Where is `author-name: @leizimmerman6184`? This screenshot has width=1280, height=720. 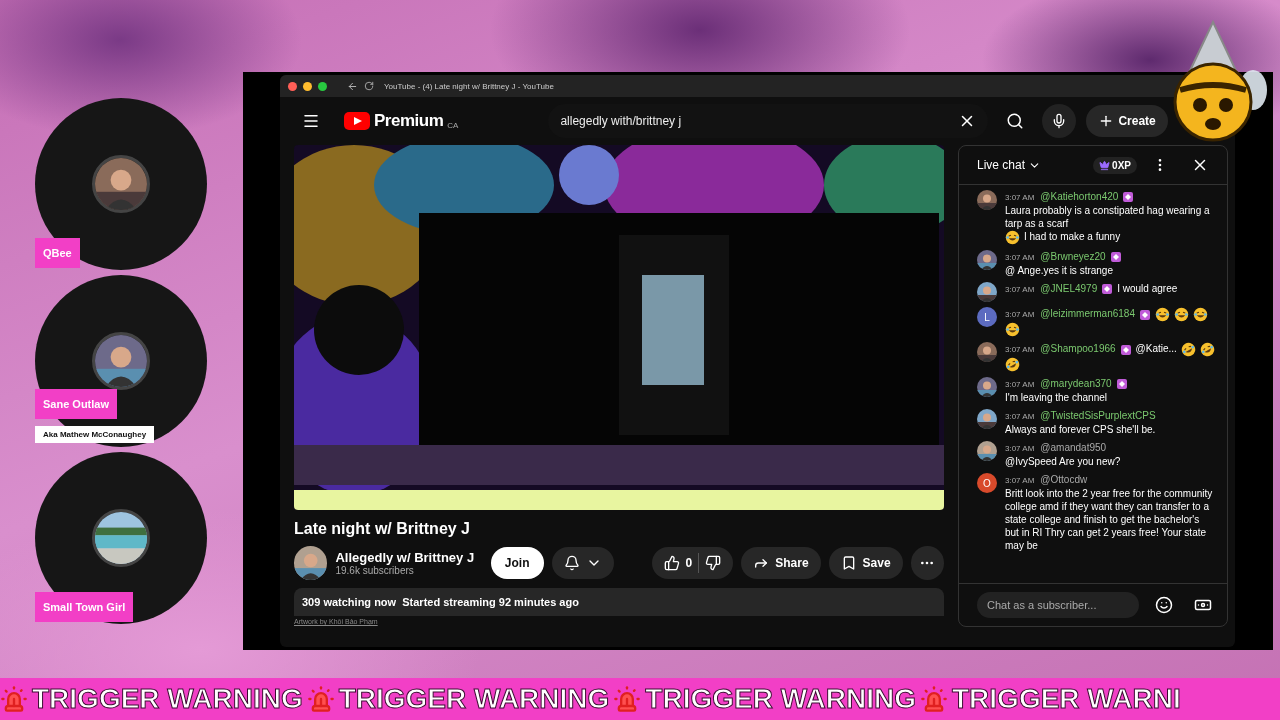 author-name: @leizimmerman6184 is located at coordinates (1087, 314).